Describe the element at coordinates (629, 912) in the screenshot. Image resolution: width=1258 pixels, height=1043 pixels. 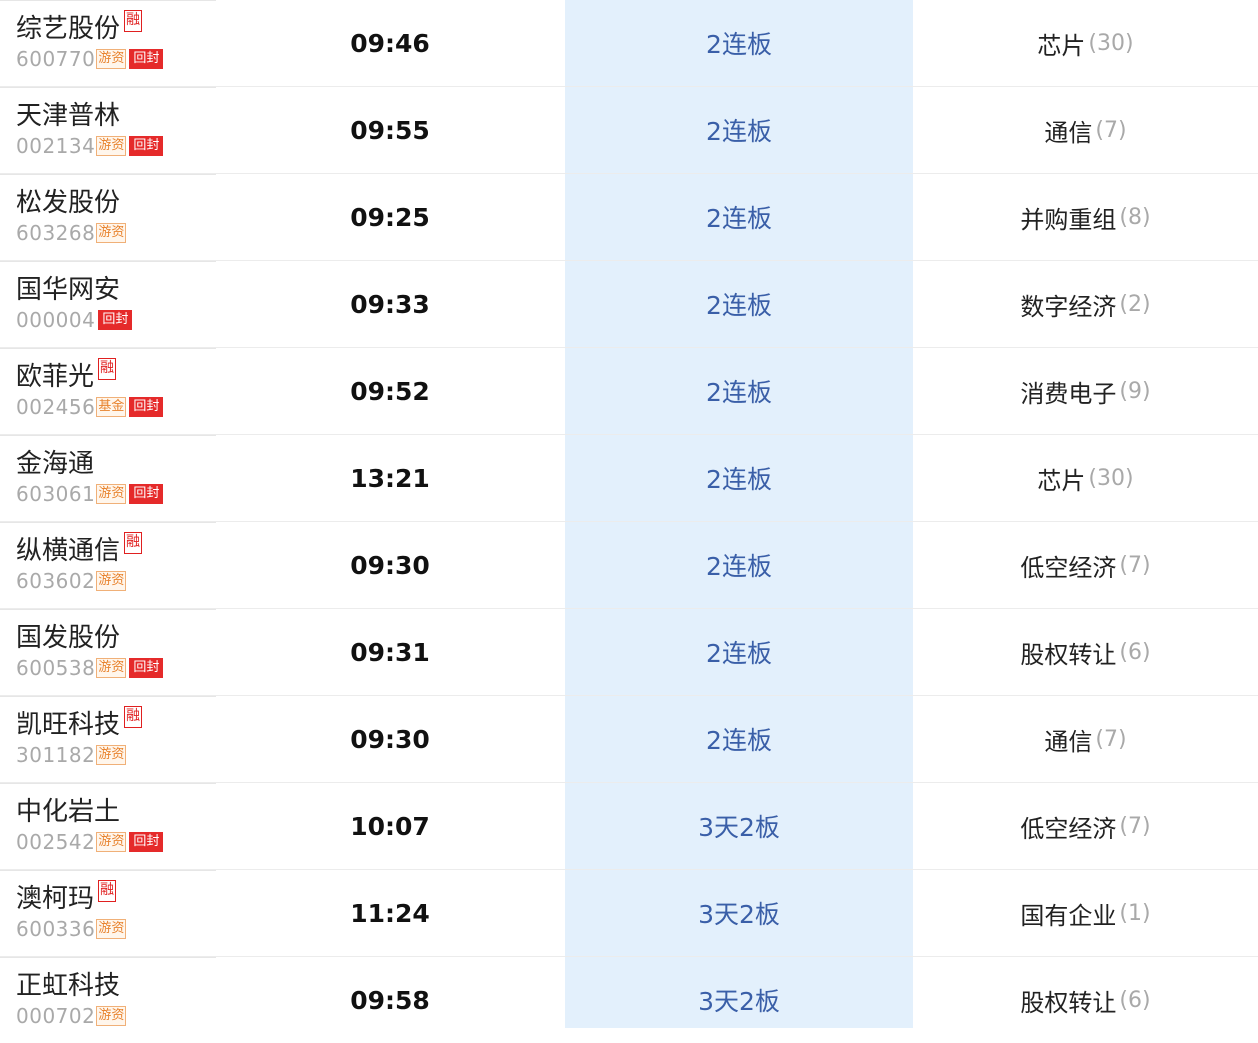
I see `table-row: 澳柯玛融 600336 游资 11:24 3天2板 国有企业 (1)` at that location.